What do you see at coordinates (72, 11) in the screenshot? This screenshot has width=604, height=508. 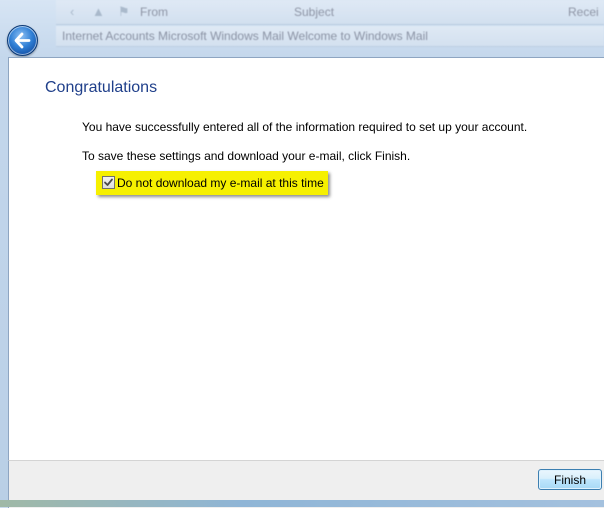 I see `background-arrow-icon: ‹` at bounding box center [72, 11].